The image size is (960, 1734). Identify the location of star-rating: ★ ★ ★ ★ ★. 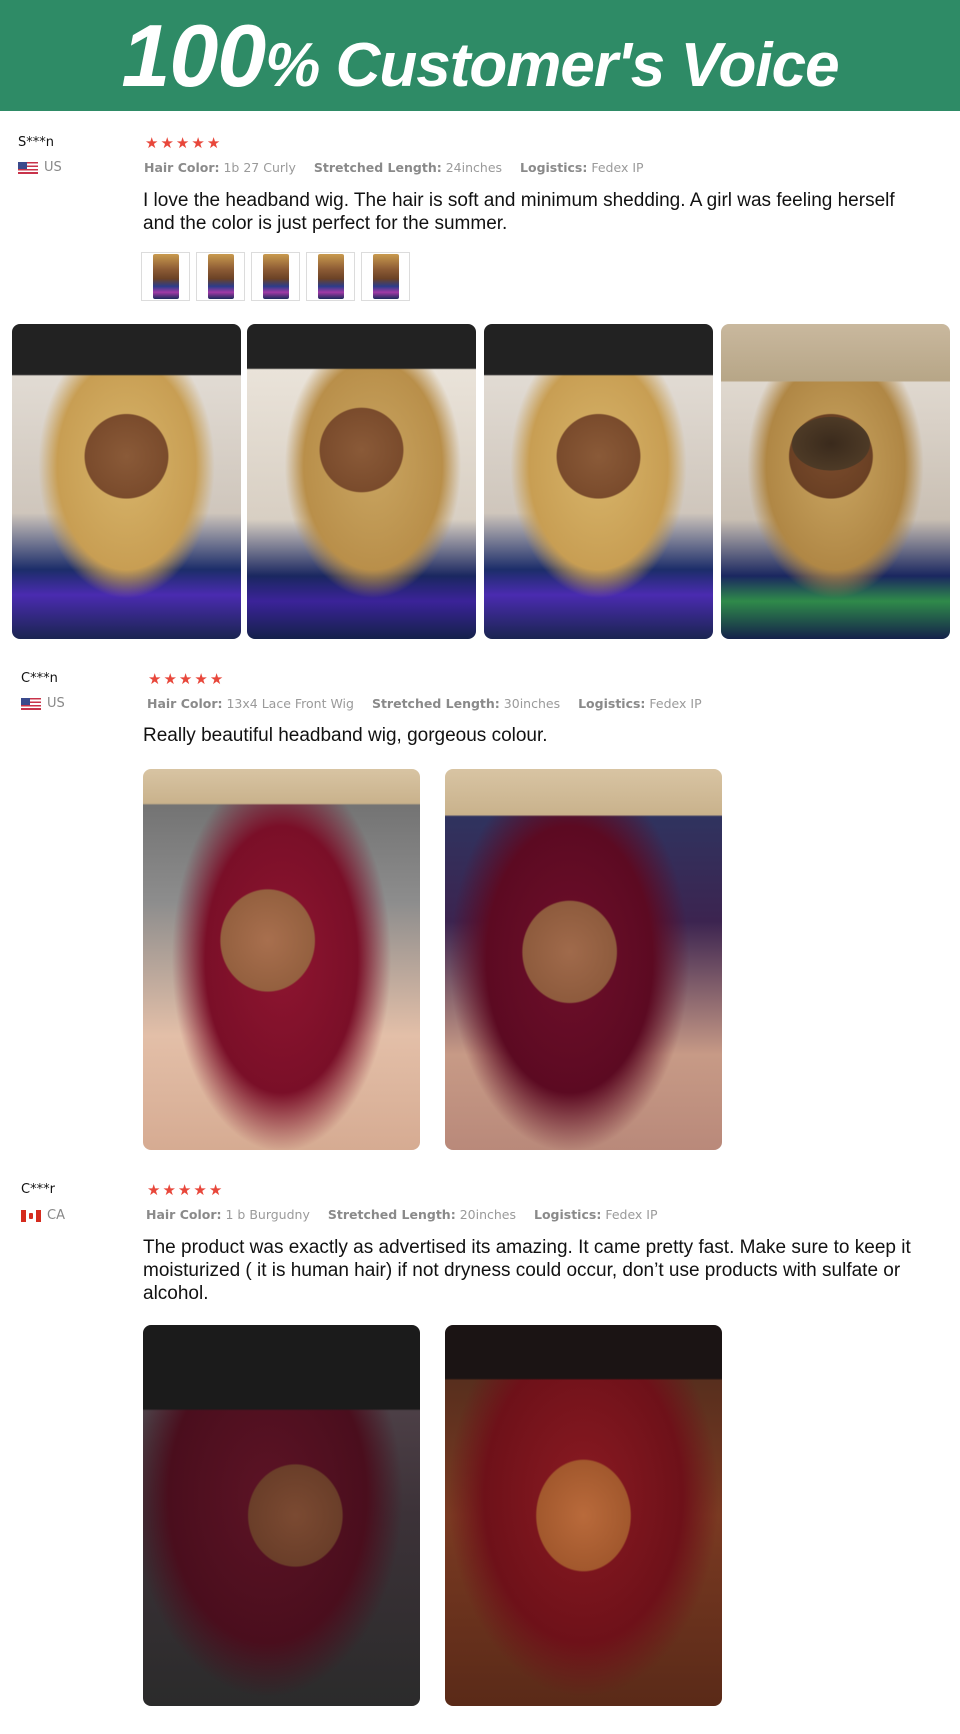
(184, 1190).